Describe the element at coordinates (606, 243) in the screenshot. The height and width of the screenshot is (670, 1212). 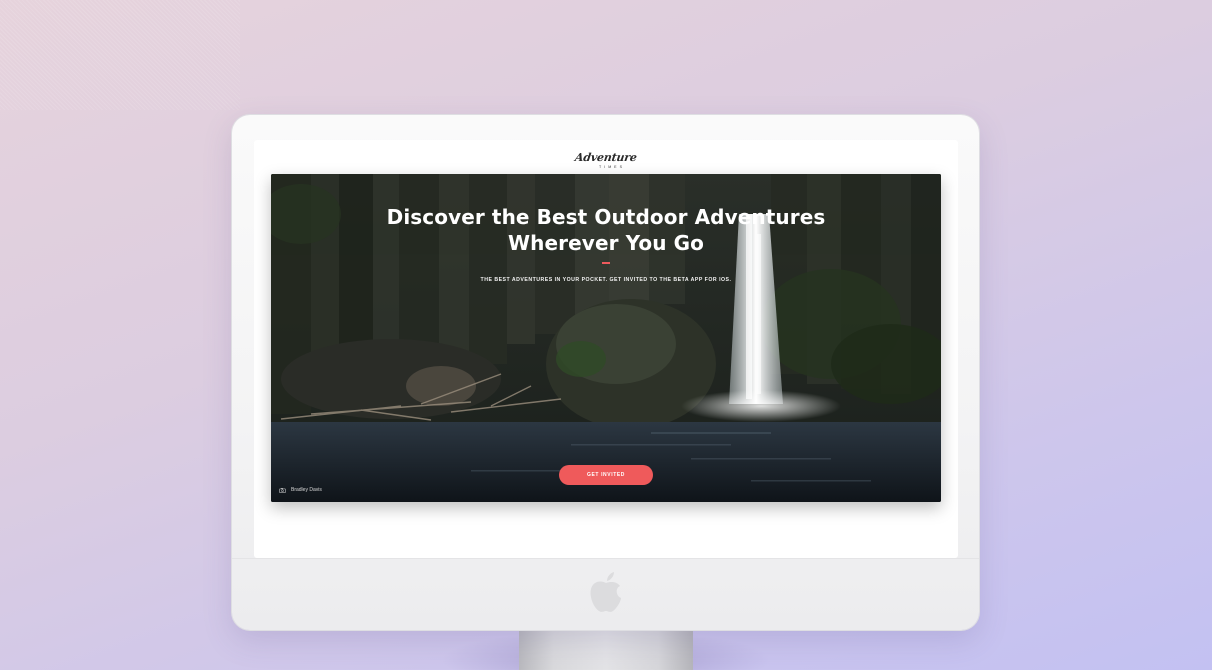
I see `hero-title-line-2: Wherever You Go` at that location.